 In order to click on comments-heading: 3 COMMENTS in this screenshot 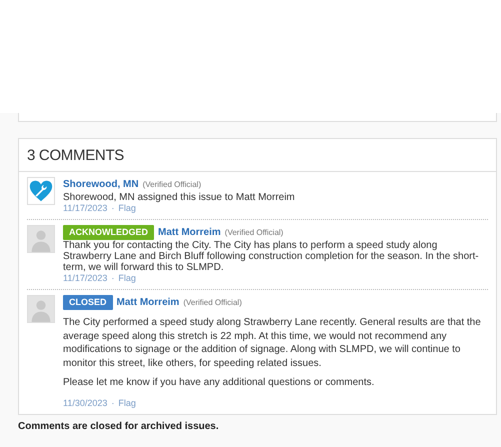, I will do `click(75, 155)`.